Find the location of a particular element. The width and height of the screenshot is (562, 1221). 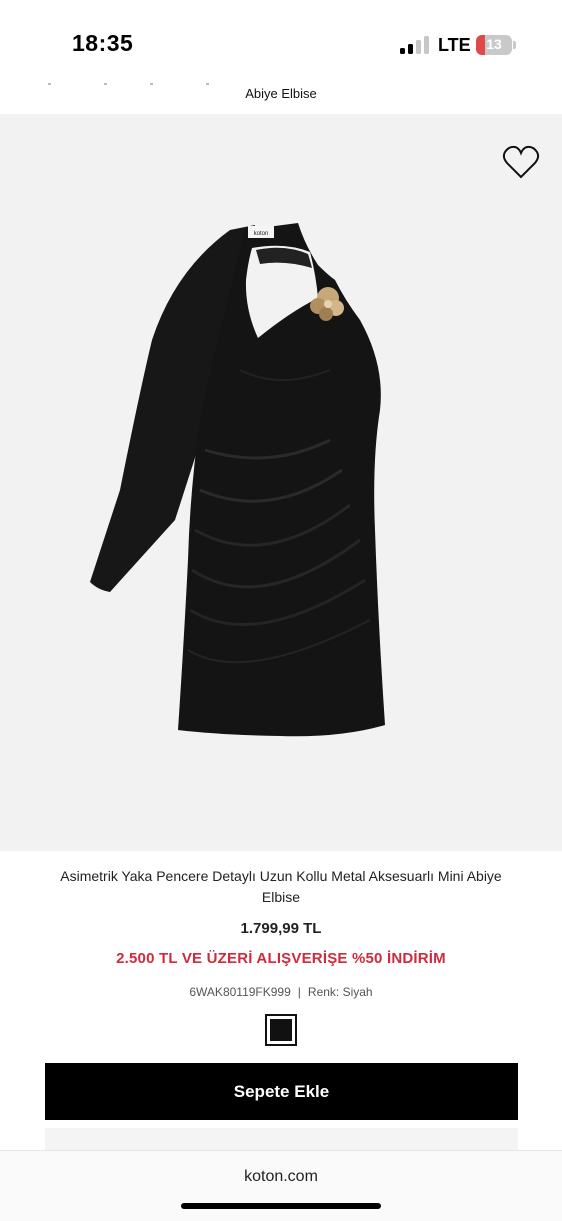

product-meta: 6WAK80119FK999 | Renk: Siyah is located at coordinates (281, 992).